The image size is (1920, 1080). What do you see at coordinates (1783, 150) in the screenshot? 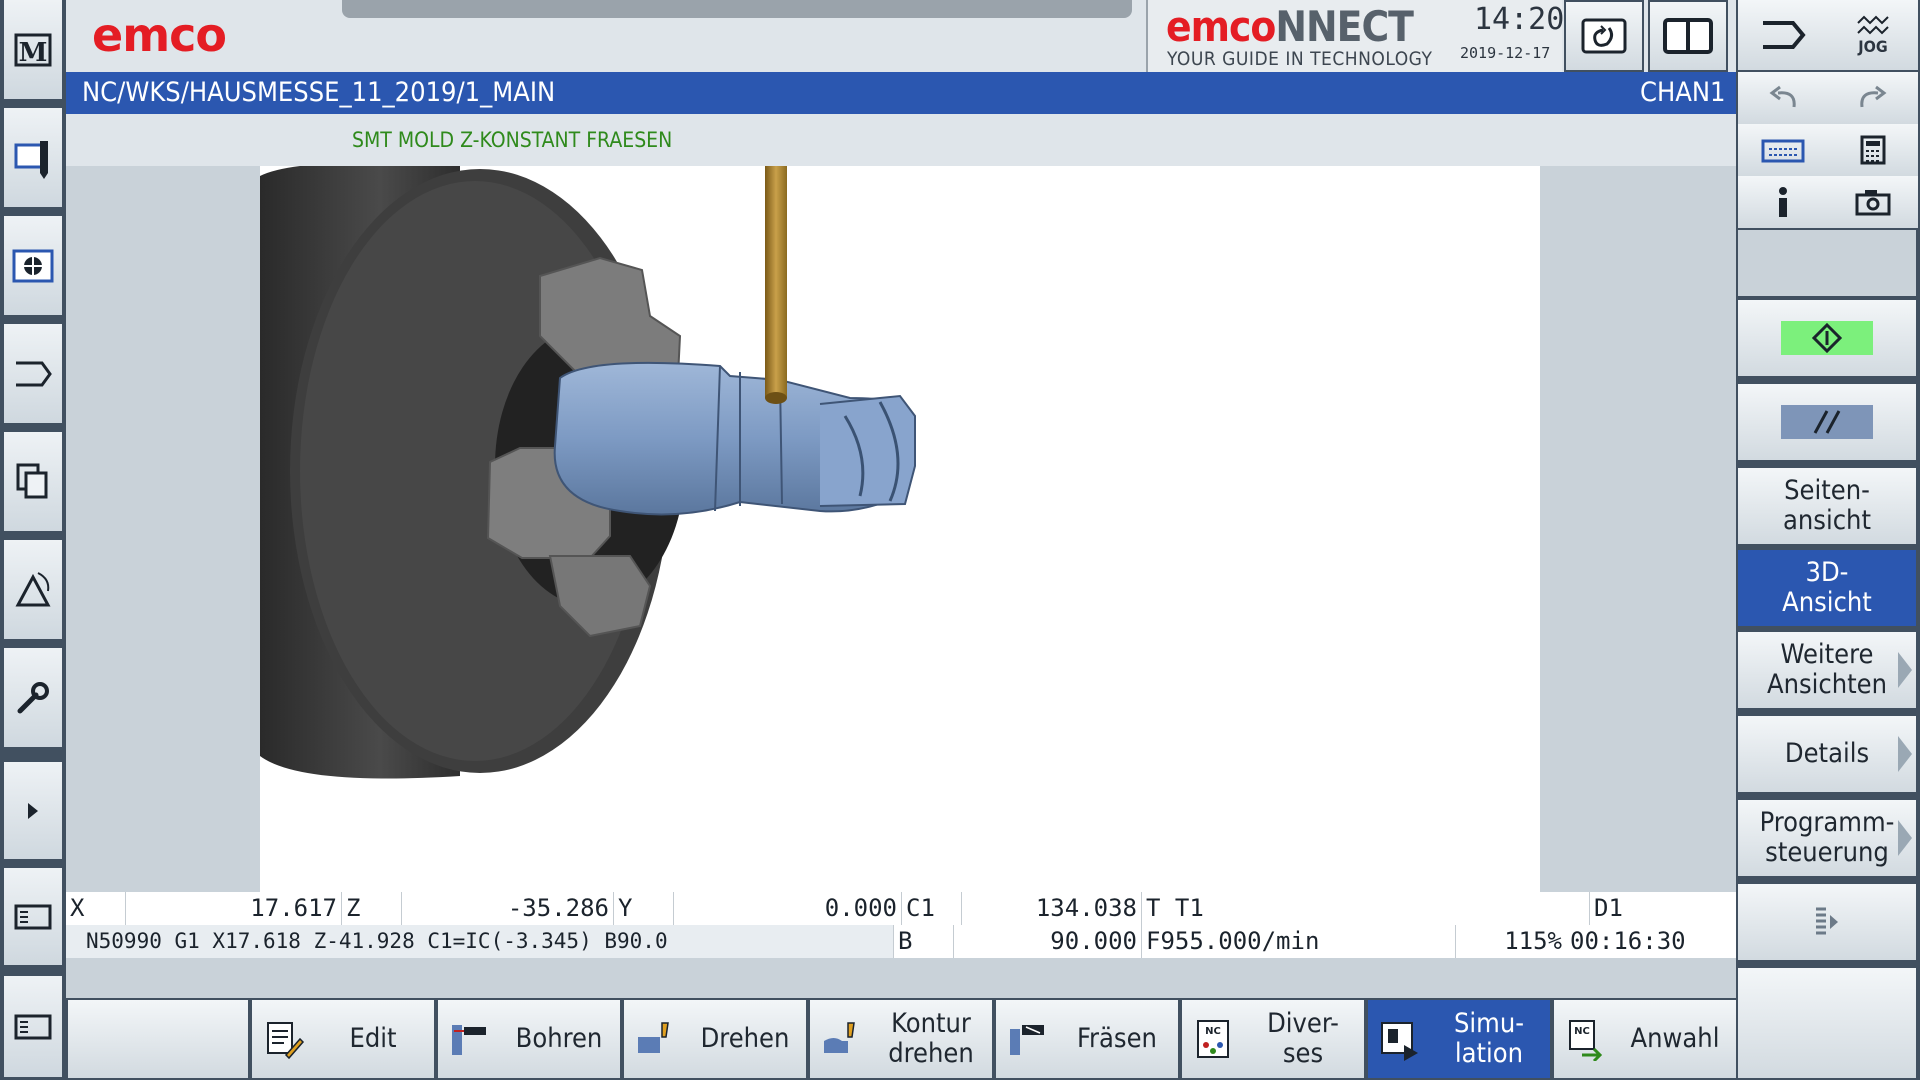
I see `keyboard-button` at bounding box center [1783, 150].